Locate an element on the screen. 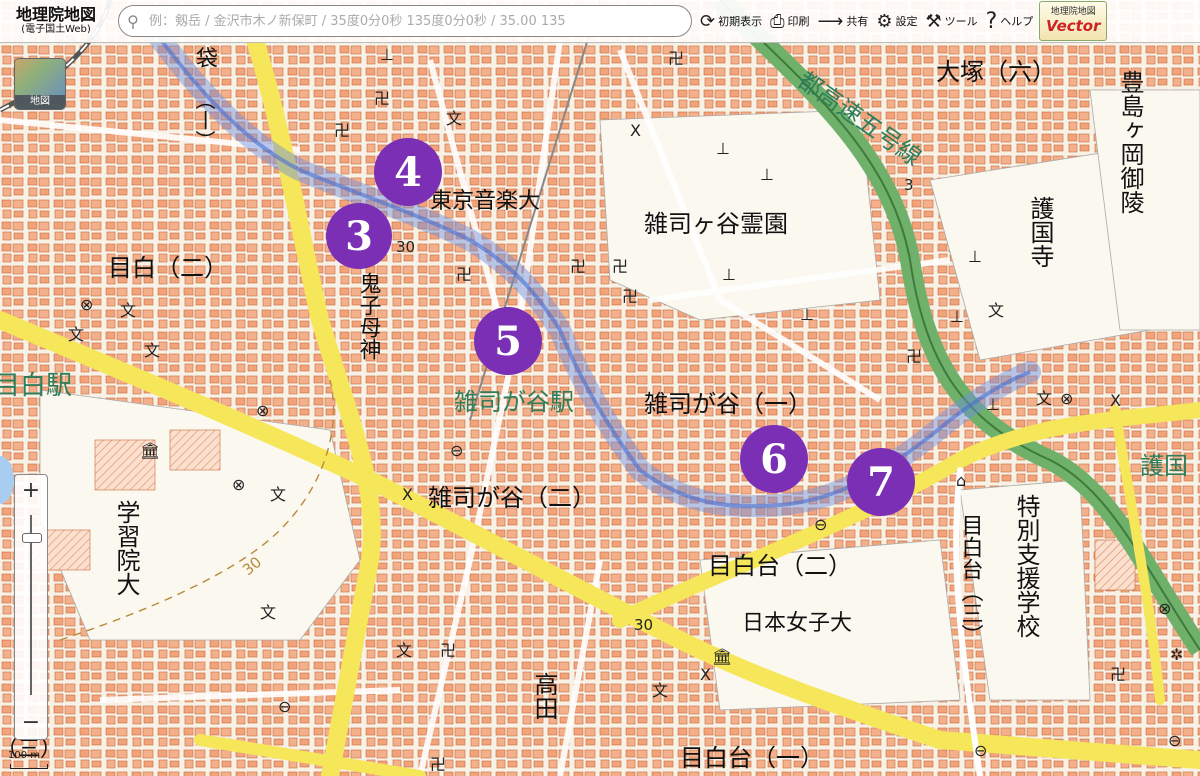  label-gokokuji: 護国寺 is located at coordinates (1040, 232).